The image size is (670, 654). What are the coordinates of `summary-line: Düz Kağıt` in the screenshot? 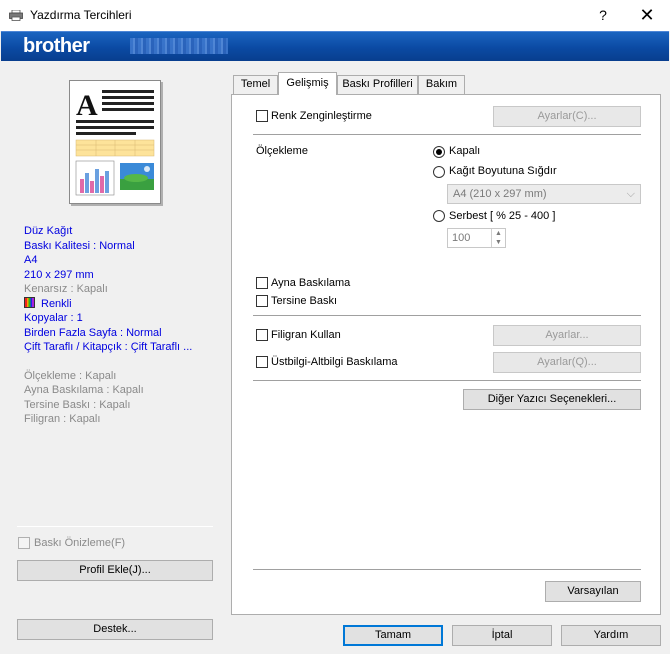 It's located at (48, 231).